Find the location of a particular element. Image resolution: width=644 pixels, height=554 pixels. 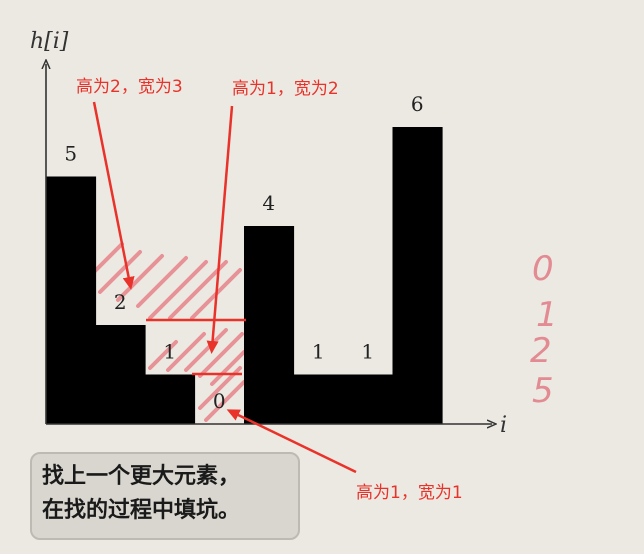

annotation-label-b: 高为1，宽为2 is located at coordinates (285, 89).